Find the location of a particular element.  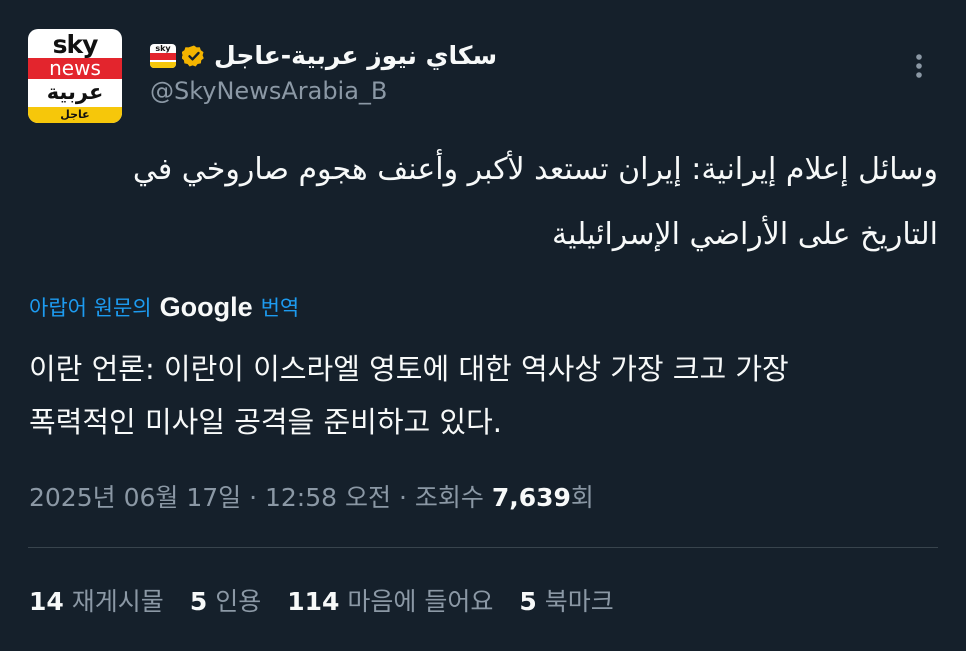

verified-badge-icon is located at coordinates (194, 56).